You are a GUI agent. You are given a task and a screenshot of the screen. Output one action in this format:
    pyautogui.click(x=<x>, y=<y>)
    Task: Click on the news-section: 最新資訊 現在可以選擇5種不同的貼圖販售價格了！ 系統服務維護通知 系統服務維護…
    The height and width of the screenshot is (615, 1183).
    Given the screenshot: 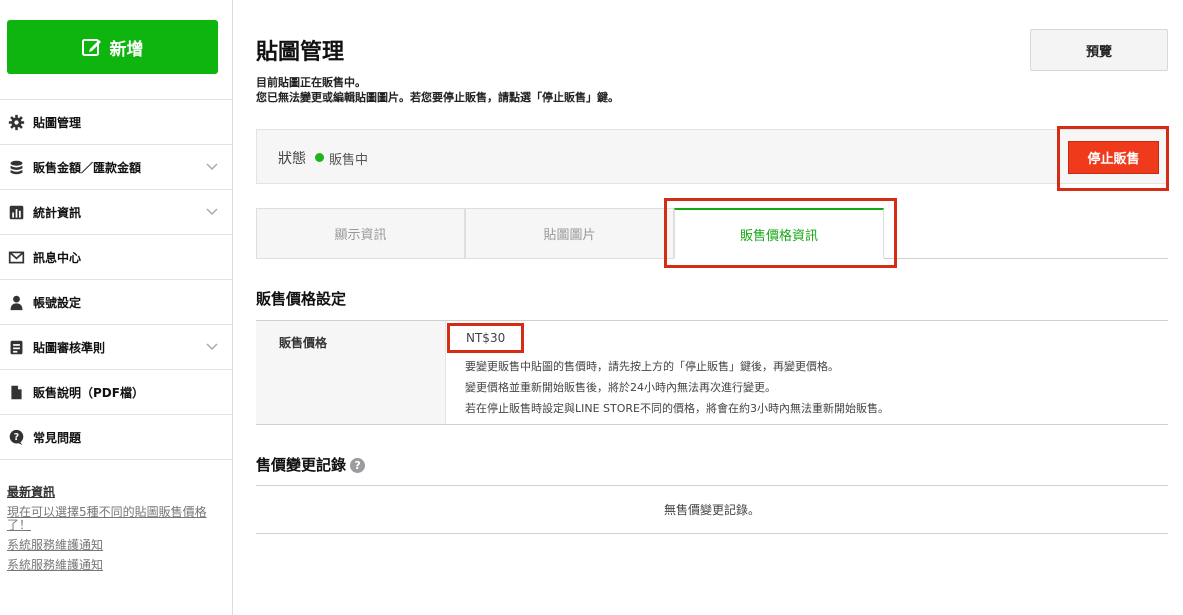 What is the action you would take?
    pyautogui.click(x=114, y=531)
    